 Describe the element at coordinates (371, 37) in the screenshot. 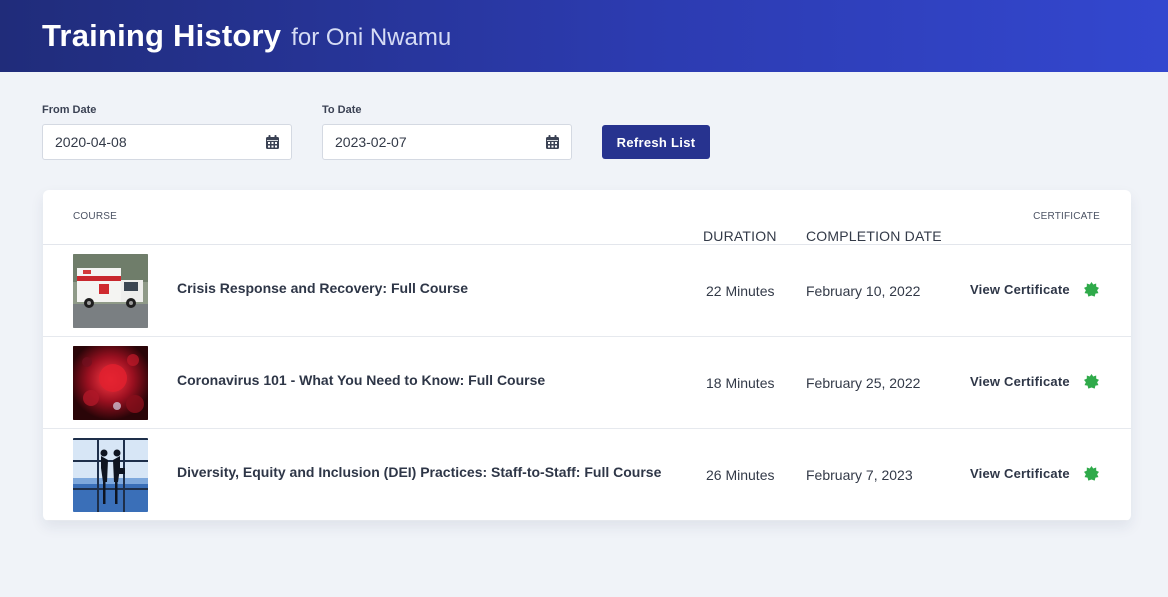

I see `page-subtitle: for Oni Nwamu` at that location.